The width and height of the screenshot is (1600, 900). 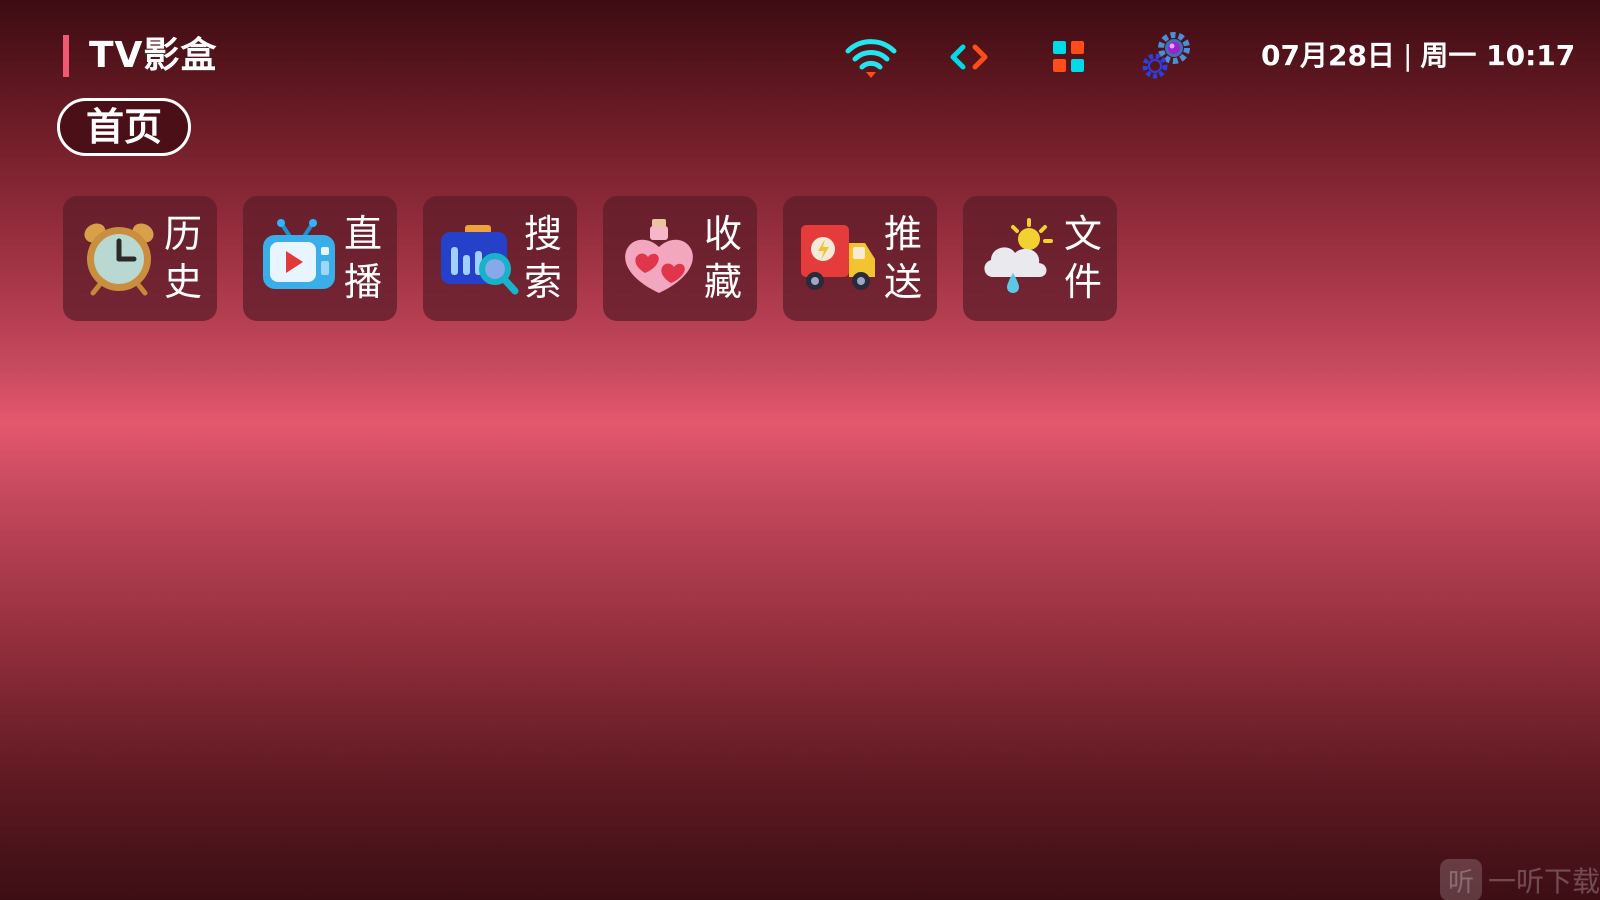 I want to click on watermark-text: 一听下载, so click(x=1544, y=881).